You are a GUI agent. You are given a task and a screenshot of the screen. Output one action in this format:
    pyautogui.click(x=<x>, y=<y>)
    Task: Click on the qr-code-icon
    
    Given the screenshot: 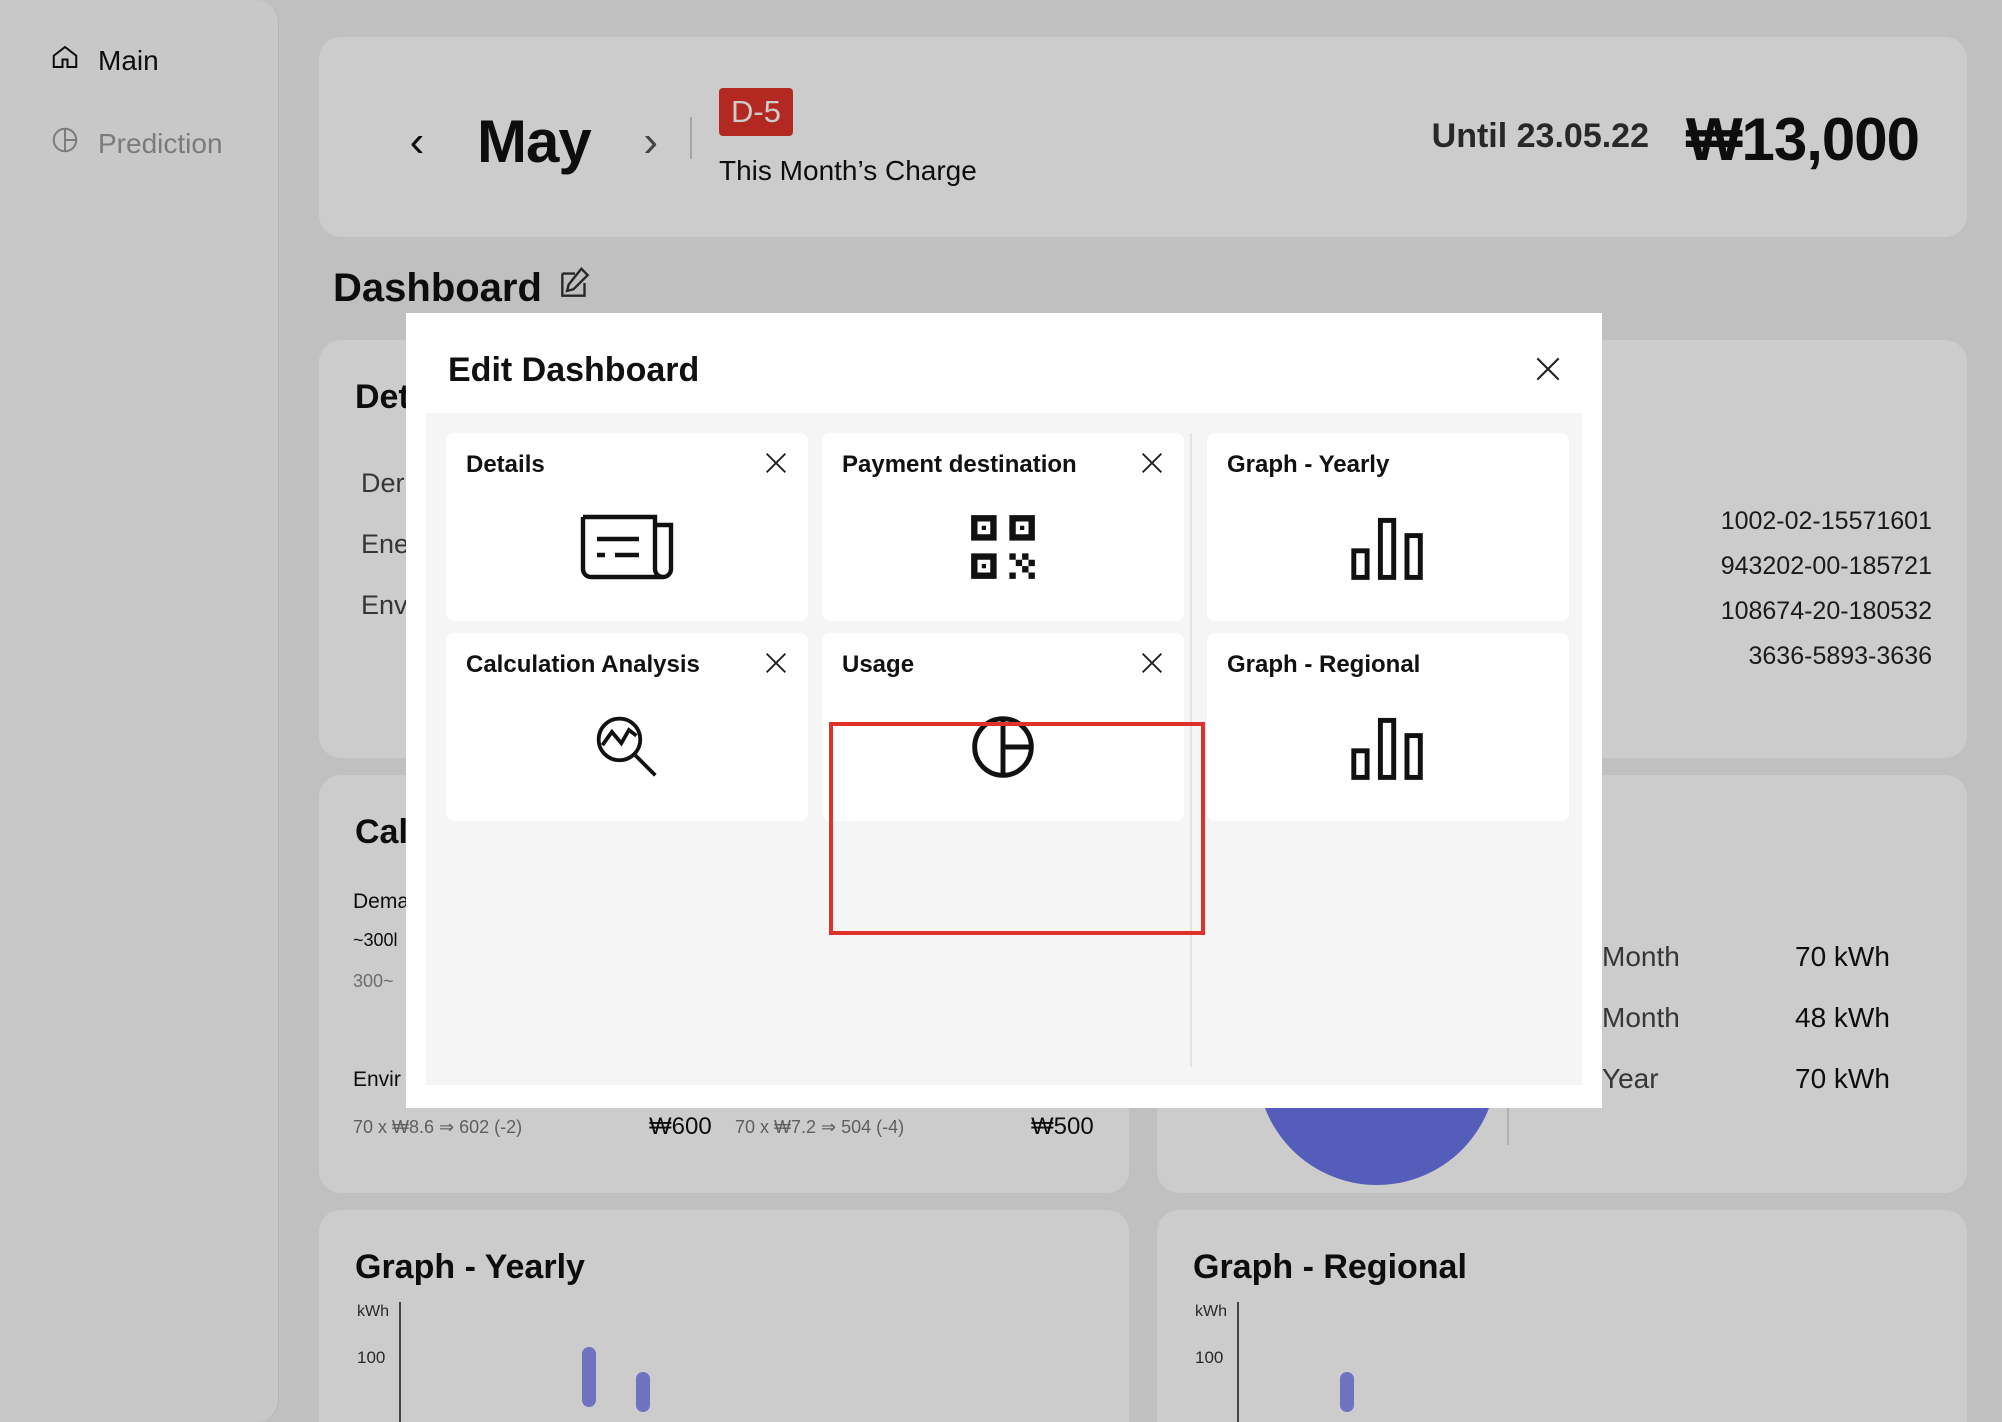 What is the action you would take?
    pyautogui.click(x=1003, y=547)
    